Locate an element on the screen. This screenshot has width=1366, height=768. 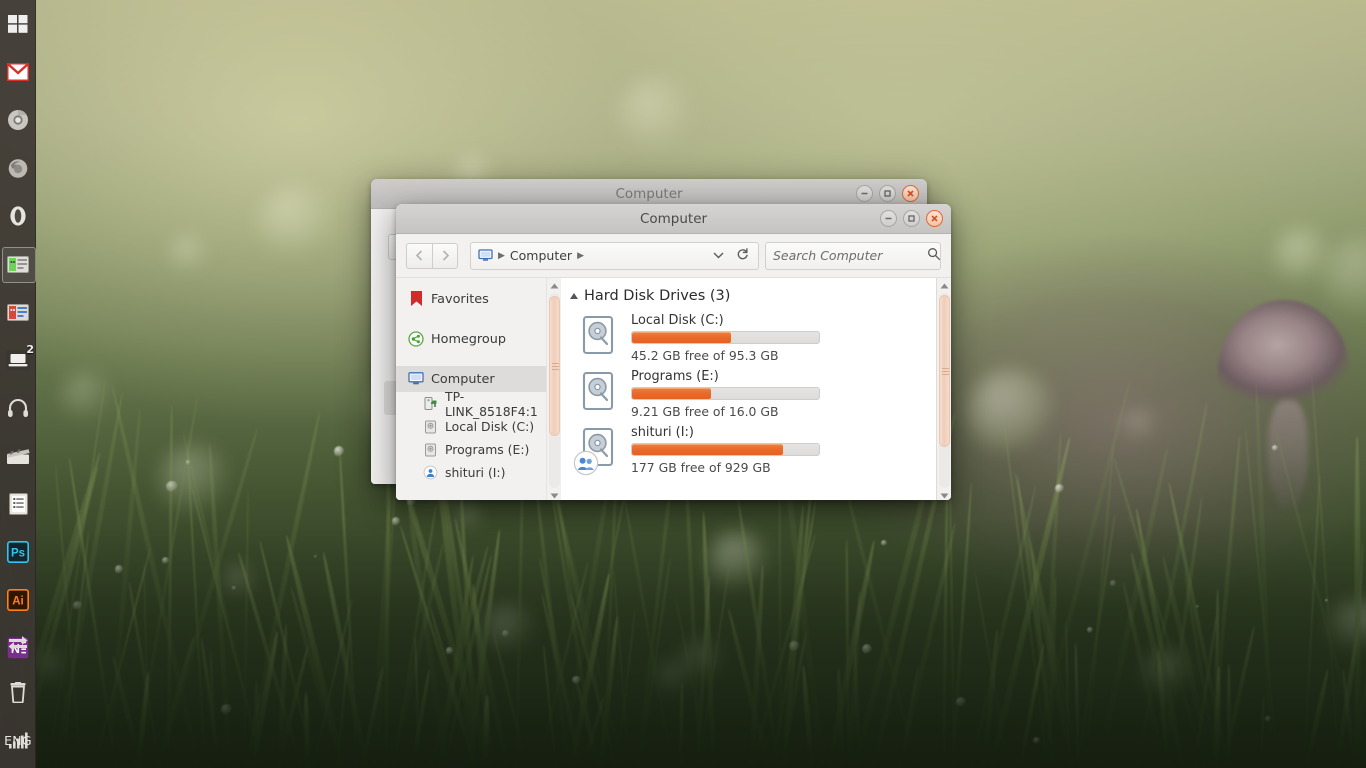
breadcrumb: ▶ Computer ▶ is located at coordinates (614, 255).